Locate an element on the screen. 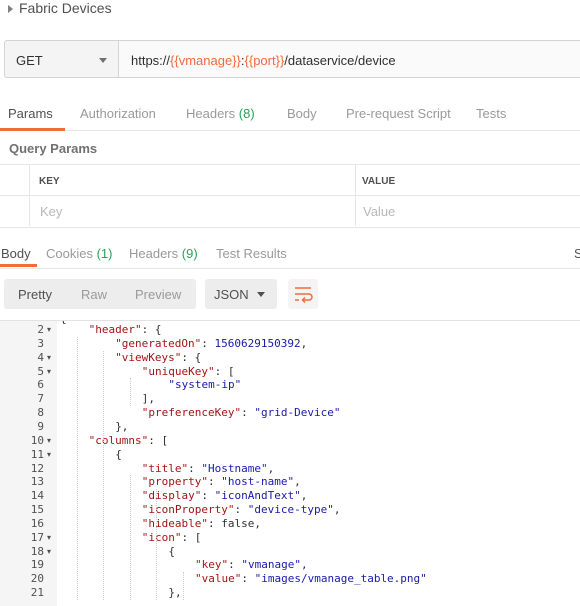 This screenshot has height=606, width=580. format-label: JSON is located at coordinates (231, 294).